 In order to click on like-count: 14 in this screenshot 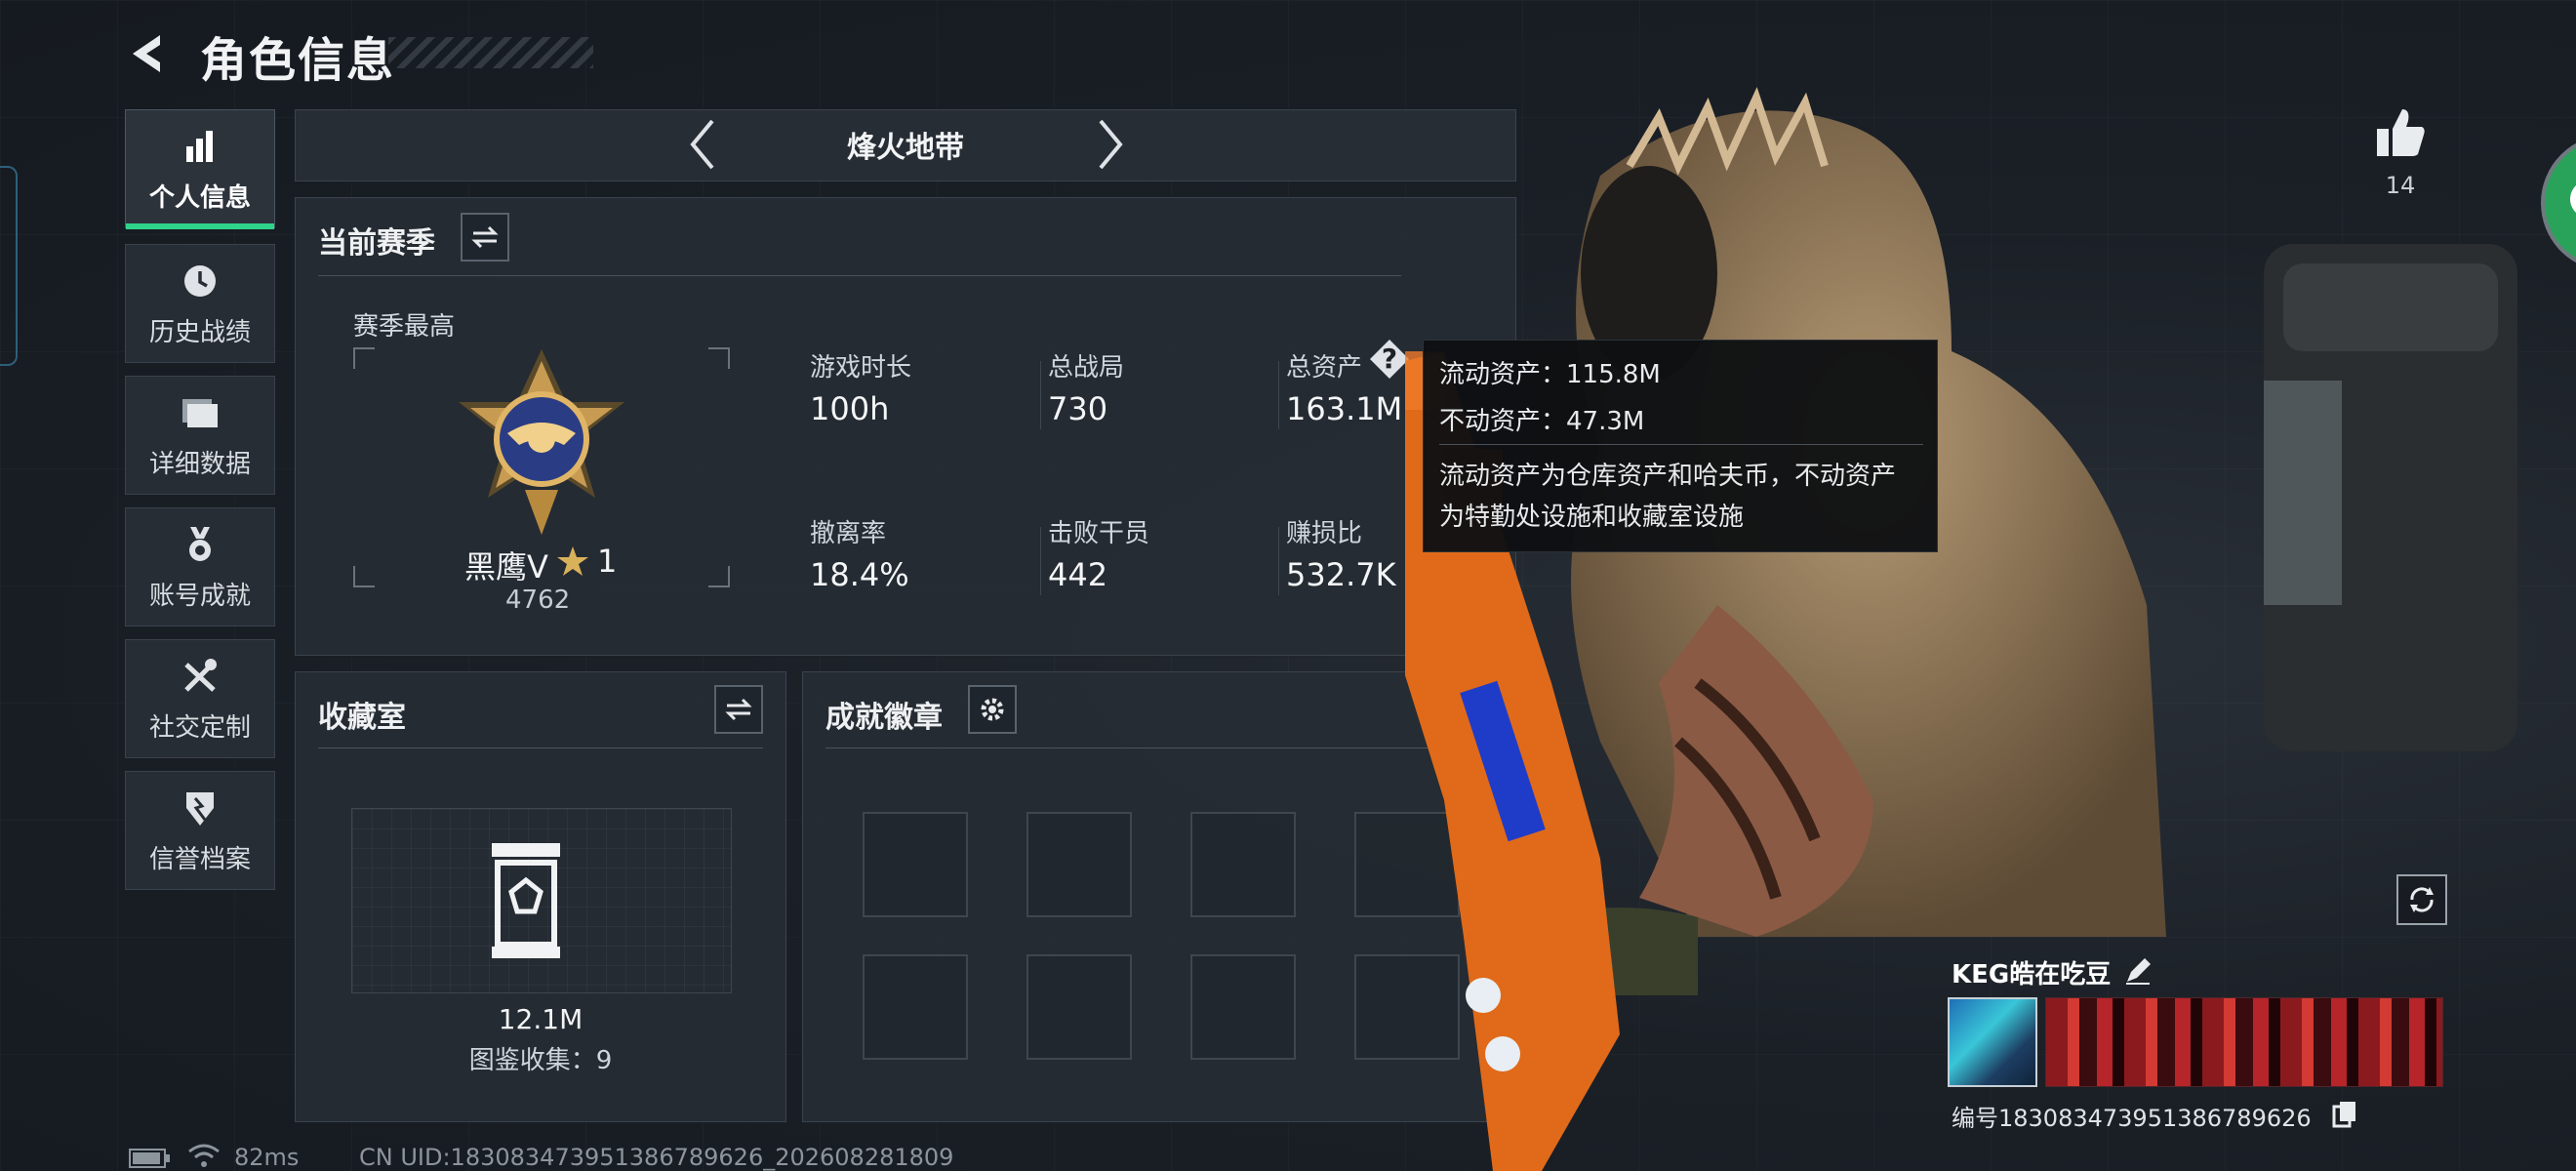, I will do `click(2400, 185)`.